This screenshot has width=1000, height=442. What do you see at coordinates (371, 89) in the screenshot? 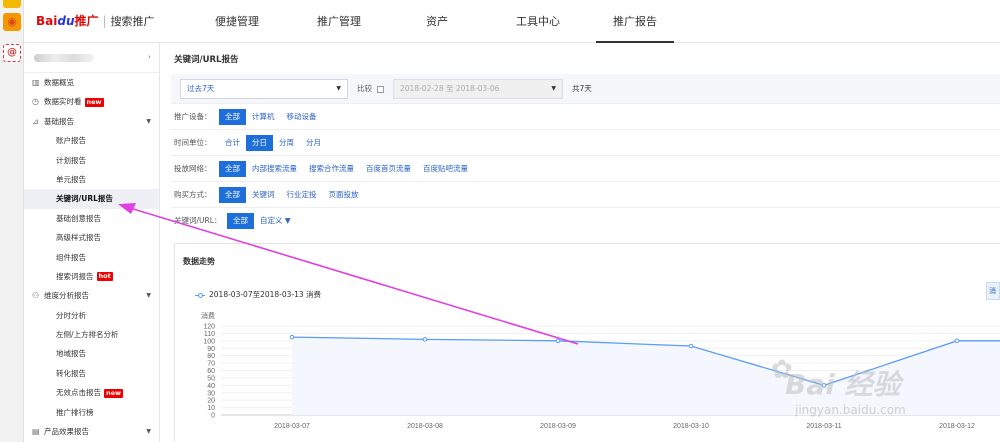
I see `compare-toggle: 比较` at bounding box center [371, 89].